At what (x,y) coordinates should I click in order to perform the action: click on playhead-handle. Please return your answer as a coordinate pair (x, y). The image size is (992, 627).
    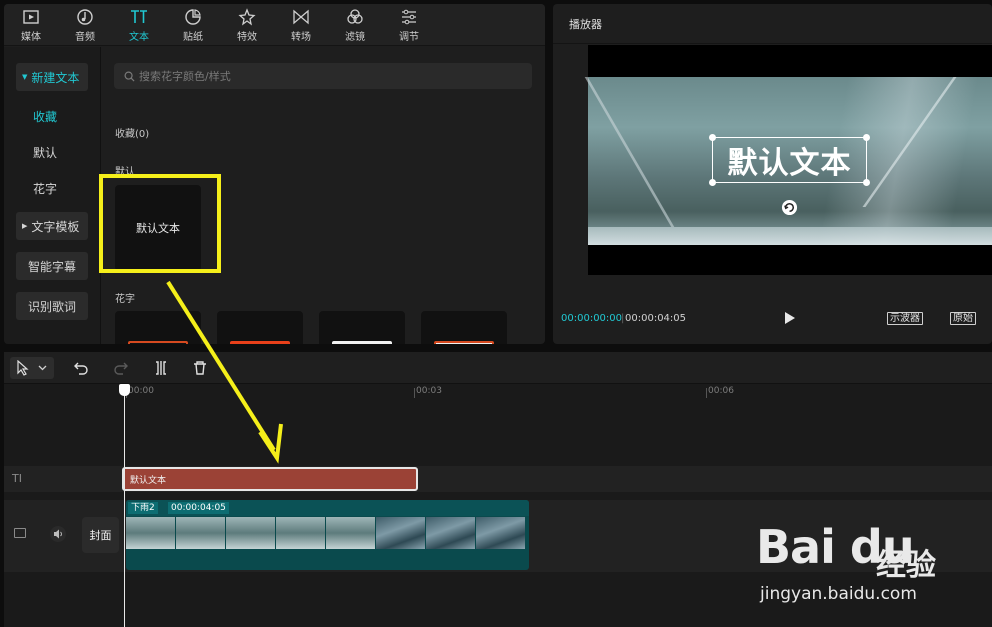
    Looking at the image, I should click on (124, 390).